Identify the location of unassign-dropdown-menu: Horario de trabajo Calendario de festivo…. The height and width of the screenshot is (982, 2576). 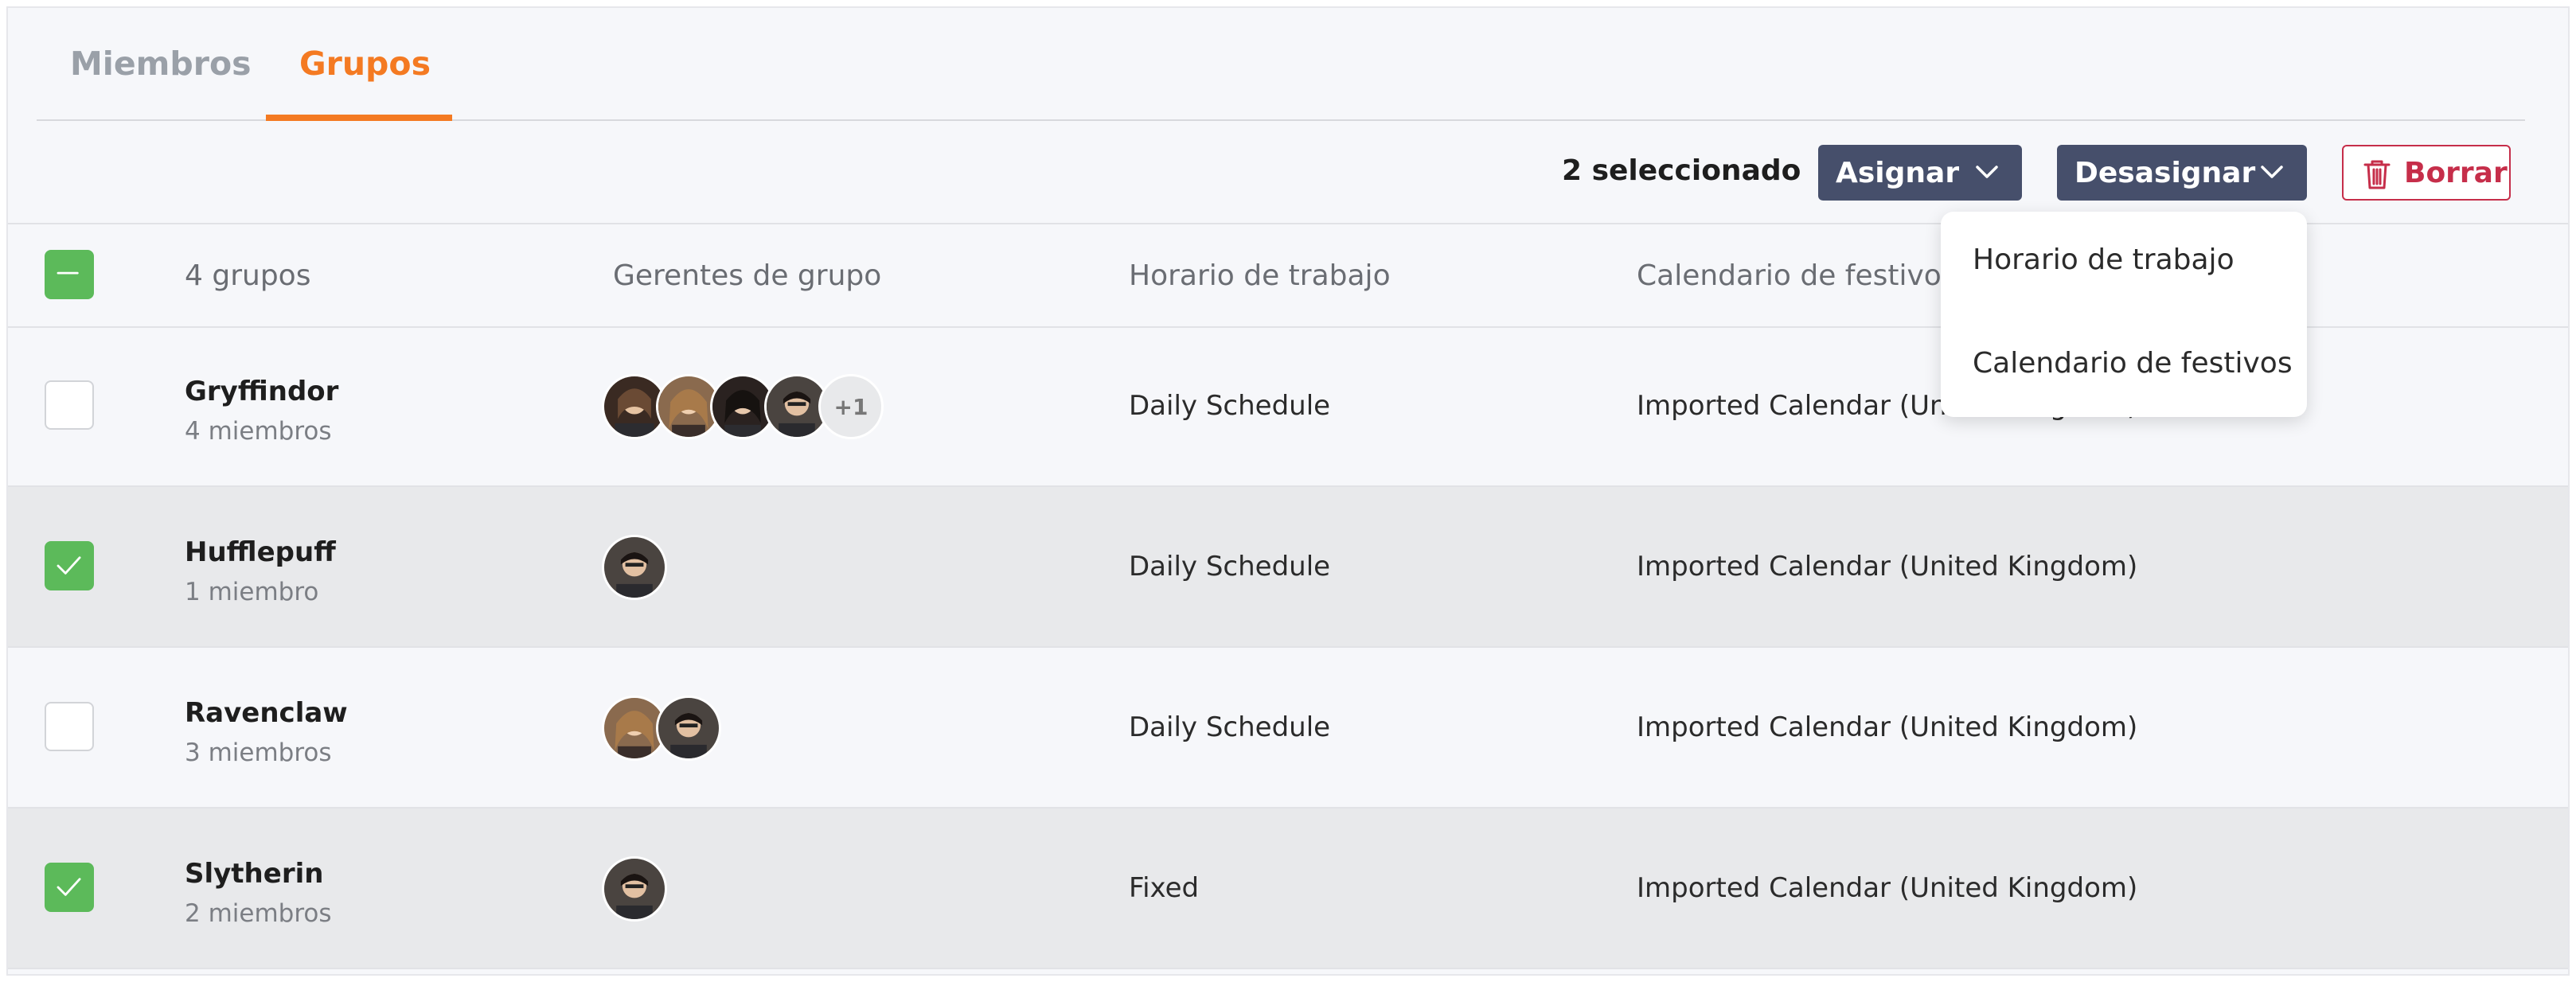
(2124, 315).